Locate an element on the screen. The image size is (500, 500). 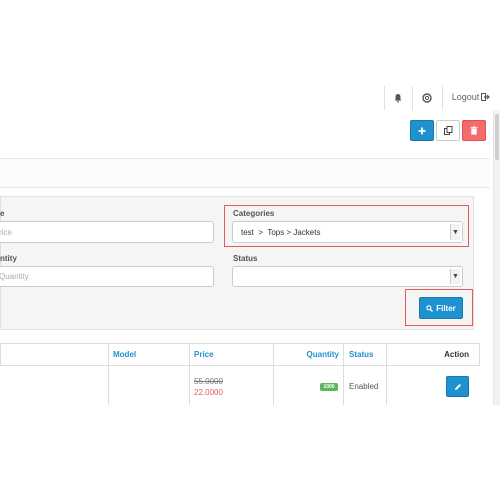
copy-icon is located at coordinates (447, 130).